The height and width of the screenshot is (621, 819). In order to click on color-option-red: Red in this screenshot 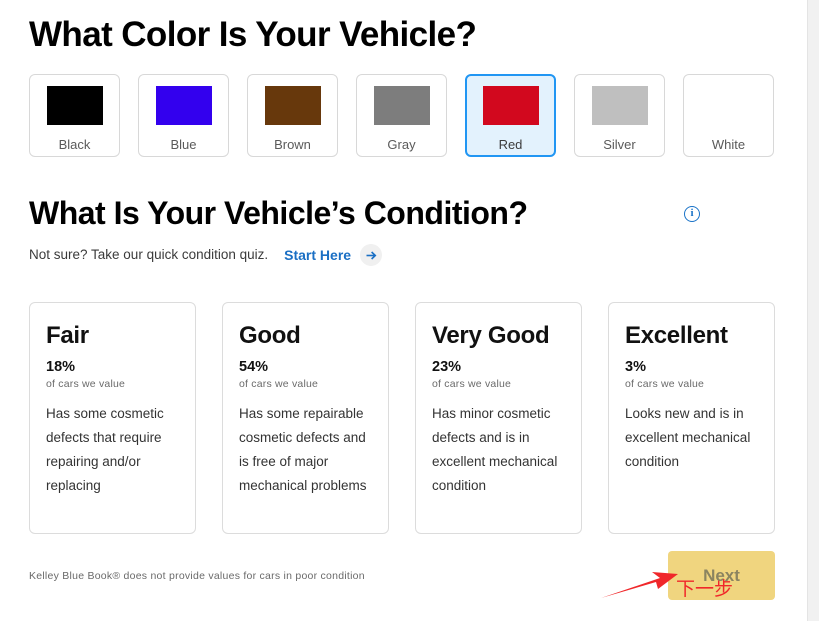, I will do `click(510, 115)`.